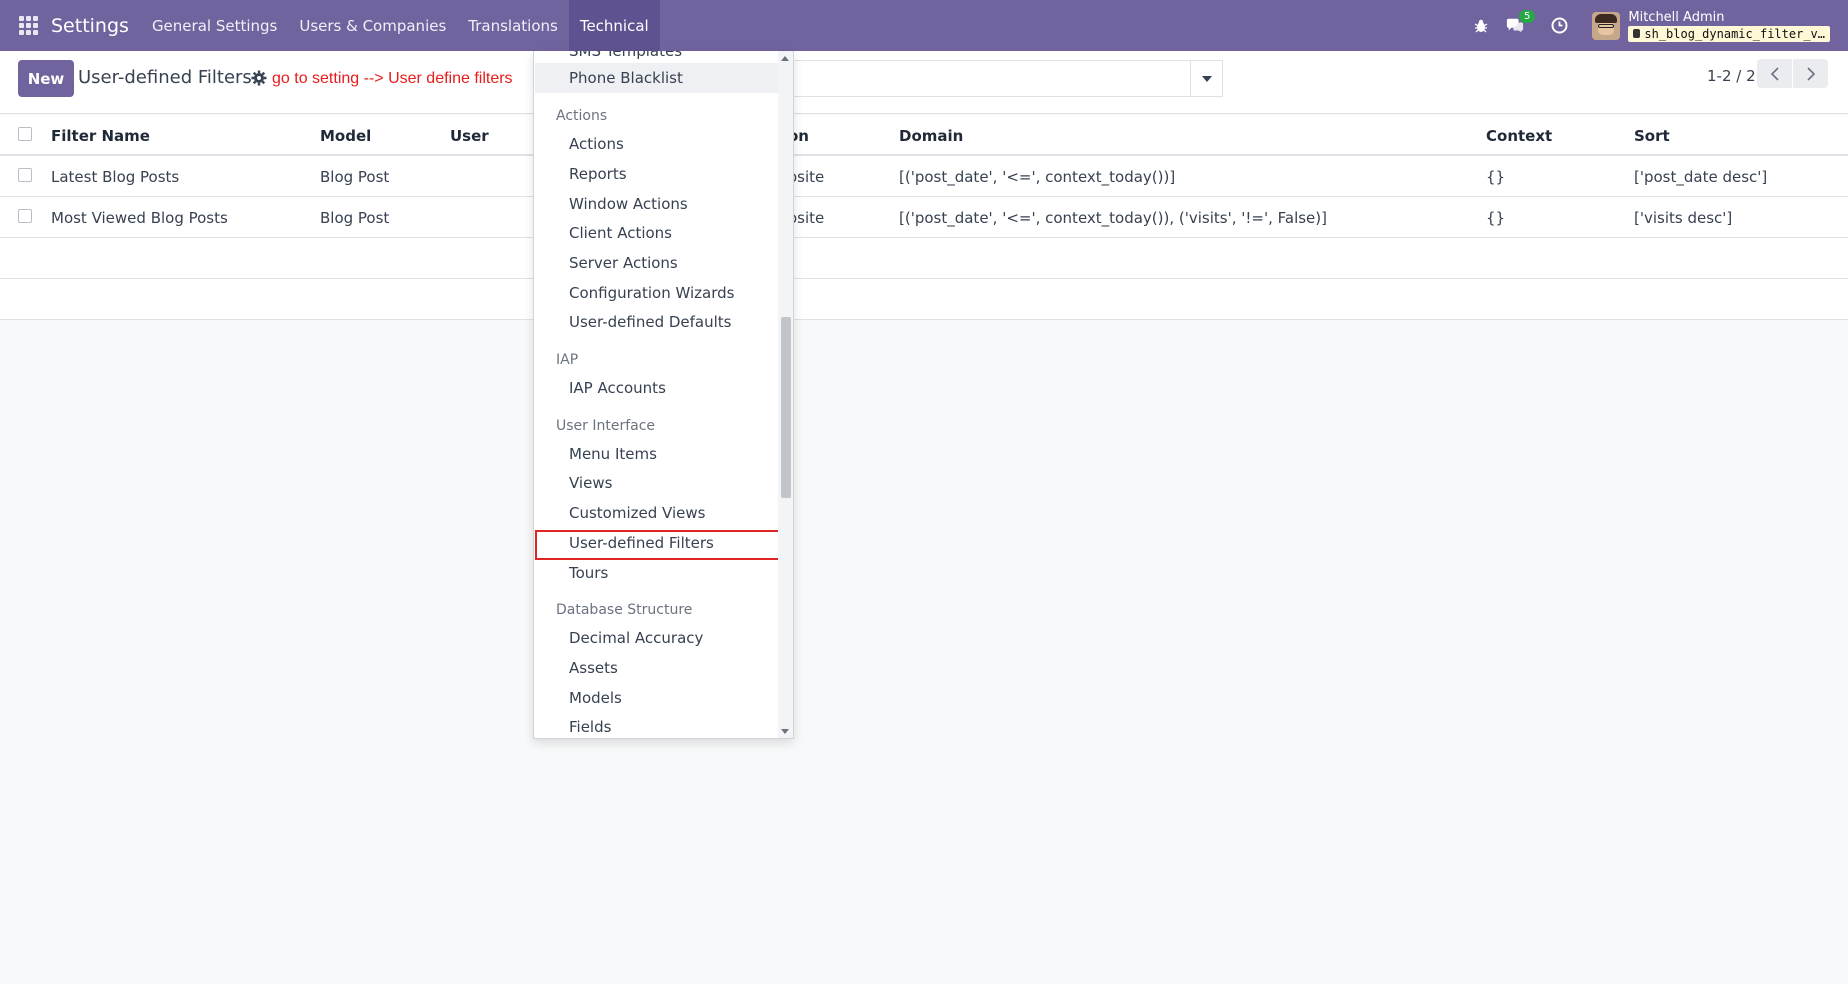  What do you see at coordinates (588, 573) in the screenshot?
I see `menu-item-tours: Tours` at bounding box center [588, 573].